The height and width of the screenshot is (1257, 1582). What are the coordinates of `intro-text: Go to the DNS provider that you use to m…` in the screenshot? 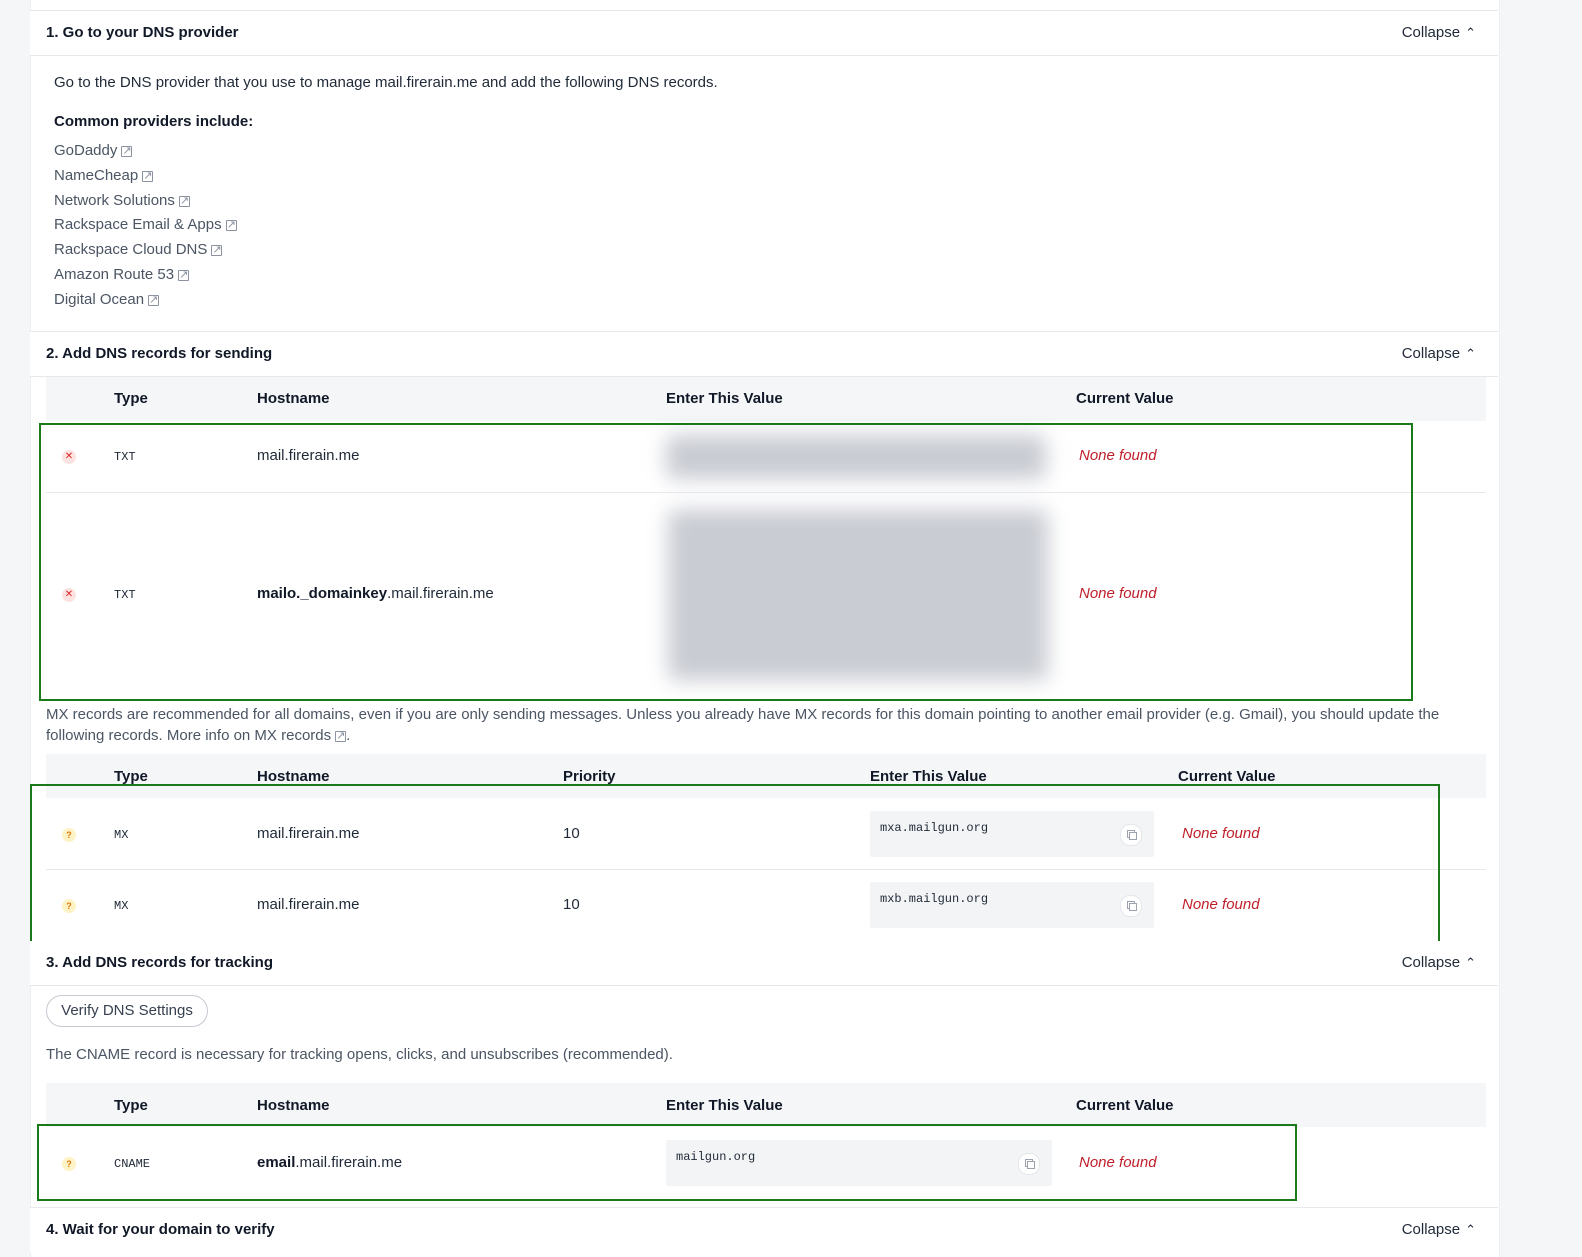 It's located at (386, 82).